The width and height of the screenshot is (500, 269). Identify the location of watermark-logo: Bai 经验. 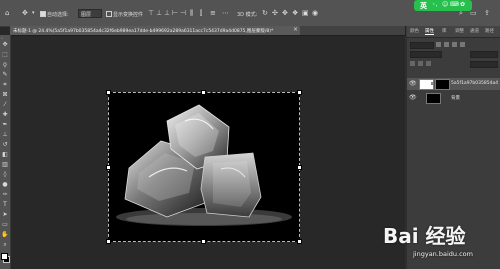
(424, 236).